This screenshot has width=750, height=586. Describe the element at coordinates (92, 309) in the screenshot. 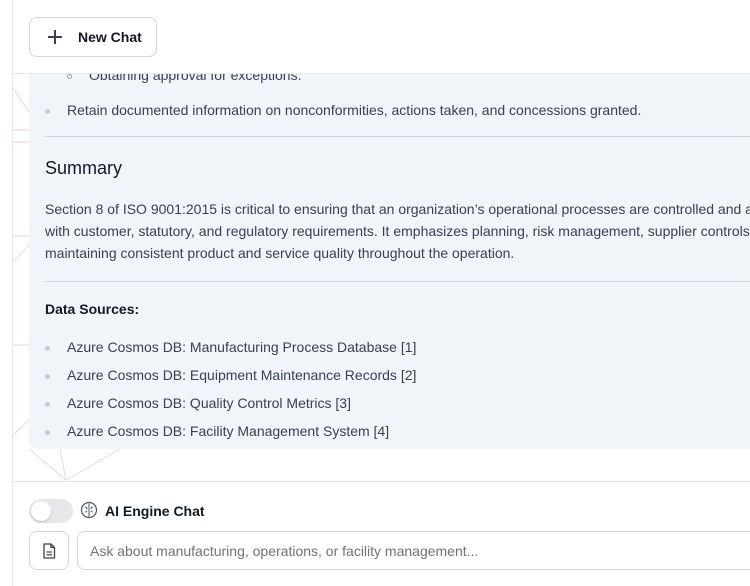

I see `data-sources-heading: Data Sources:` at that location.